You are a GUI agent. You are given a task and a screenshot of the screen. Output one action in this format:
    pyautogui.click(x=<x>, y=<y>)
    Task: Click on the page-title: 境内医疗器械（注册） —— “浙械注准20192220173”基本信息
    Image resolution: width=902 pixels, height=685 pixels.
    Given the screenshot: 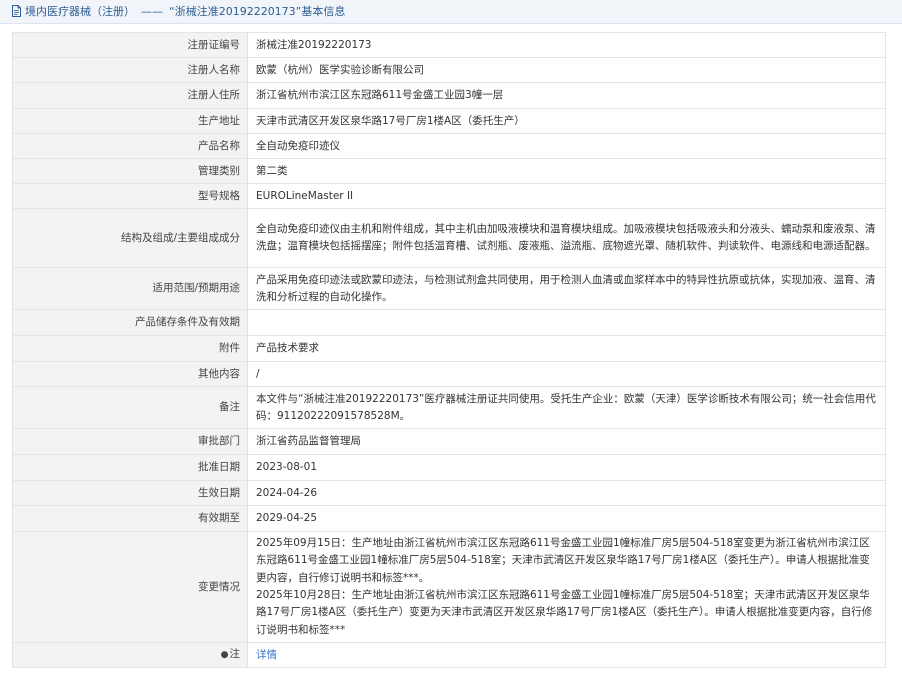 What is the action you would take?
    pyautogui.click(x=178, y=11)
    